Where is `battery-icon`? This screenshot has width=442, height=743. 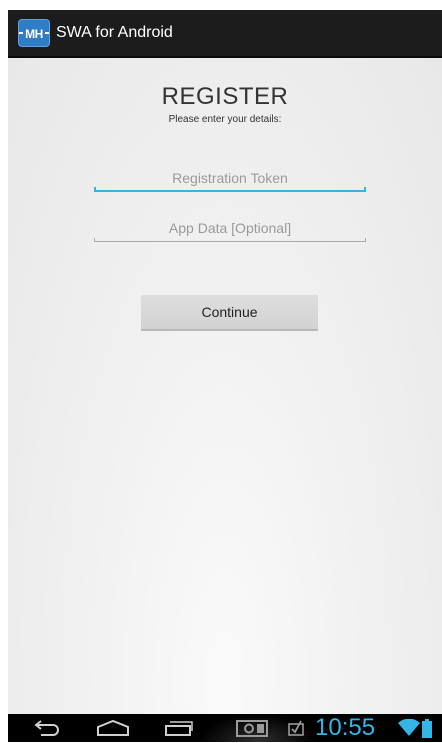 battery-icon is located at coordinates (427, 728).